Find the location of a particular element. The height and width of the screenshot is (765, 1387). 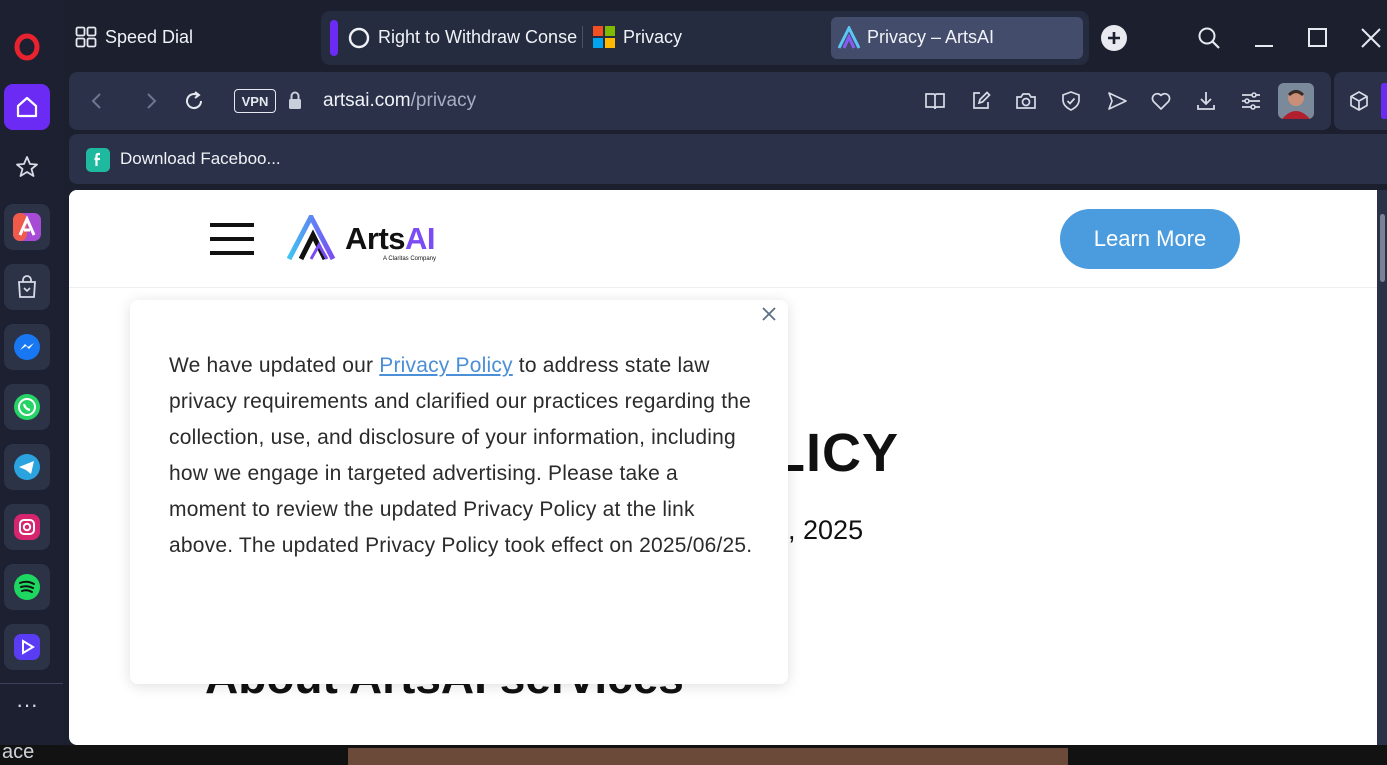

back-button is located at coordinates (97, 101).